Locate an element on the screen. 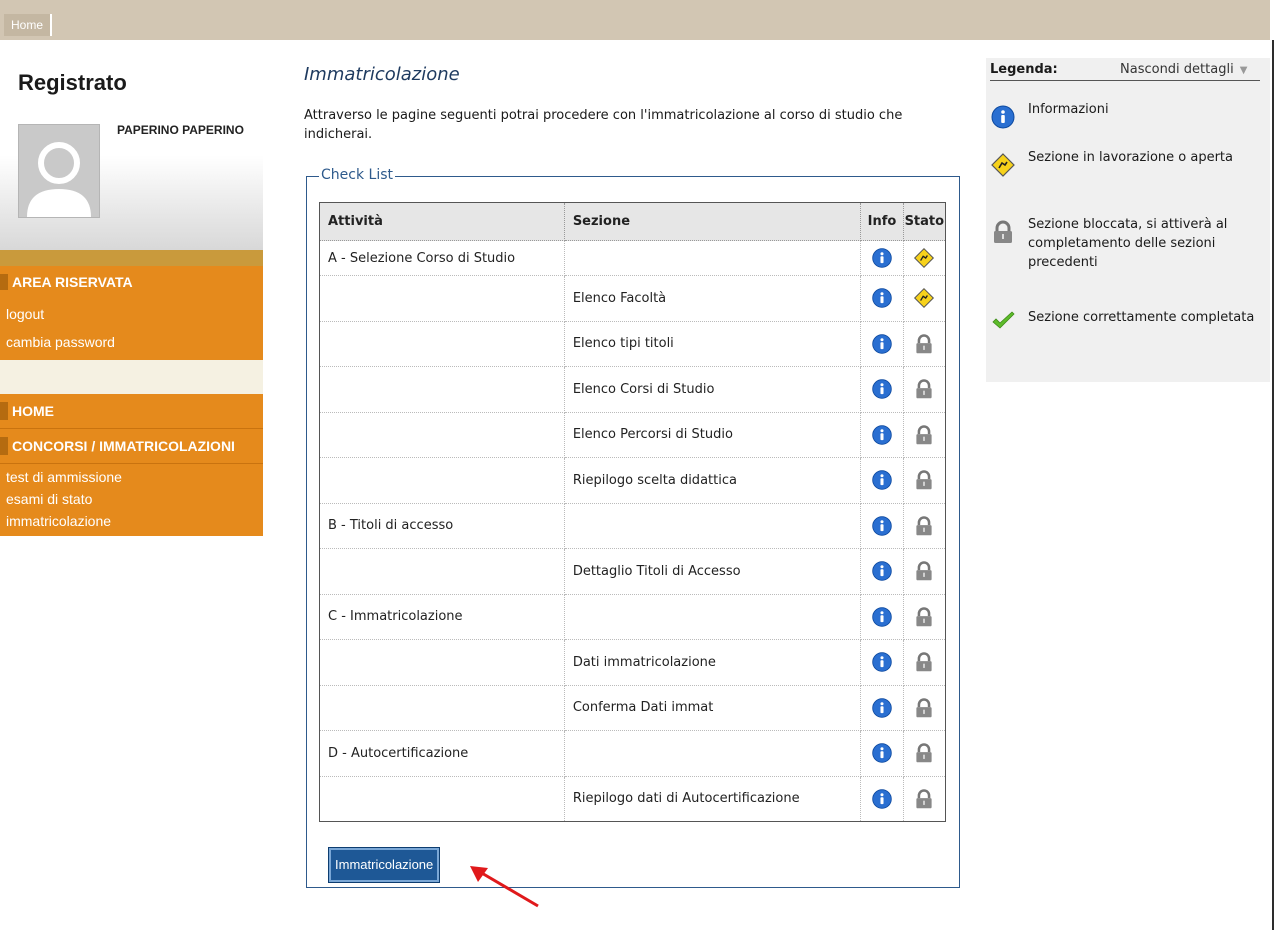  table-row: D - Autocertificazione is located at coordinates (633, 753).